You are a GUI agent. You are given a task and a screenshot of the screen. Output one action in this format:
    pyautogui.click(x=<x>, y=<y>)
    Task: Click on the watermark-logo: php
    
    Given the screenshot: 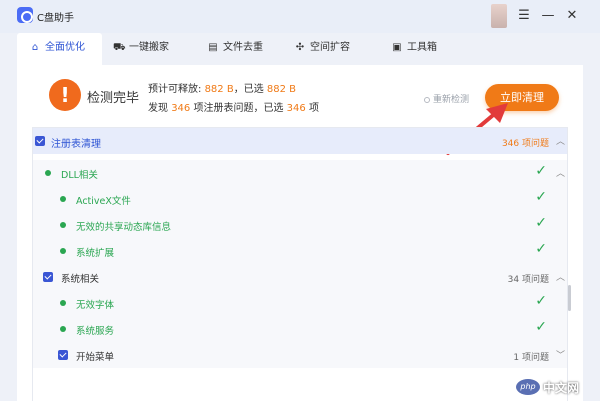 What is the action you would take?
    pyautogui.click(x=528, y=387)
    